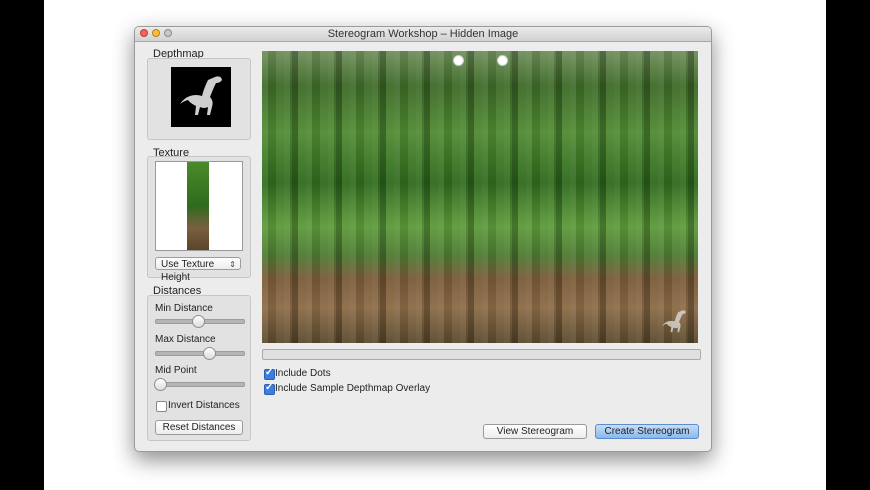 The height and width of the screenshot is (490, 870). I want to click on invert-distances-label: Invert Distances, so click(204, 405).